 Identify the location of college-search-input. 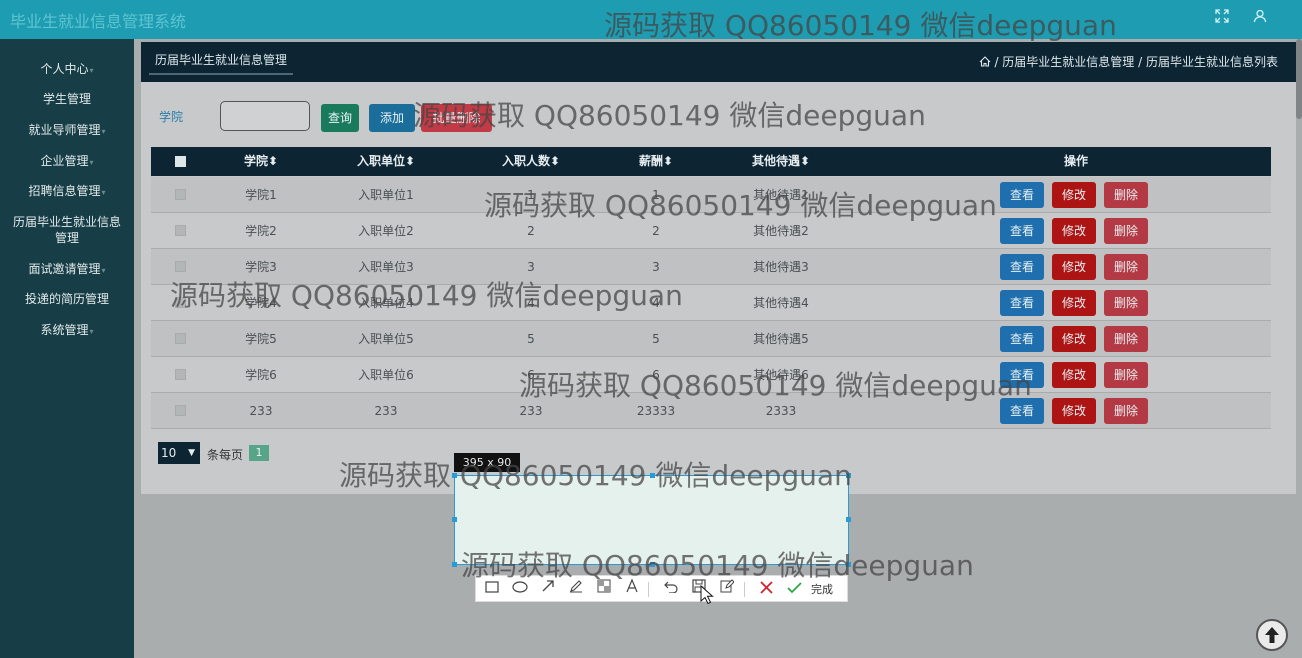
(265, 116).